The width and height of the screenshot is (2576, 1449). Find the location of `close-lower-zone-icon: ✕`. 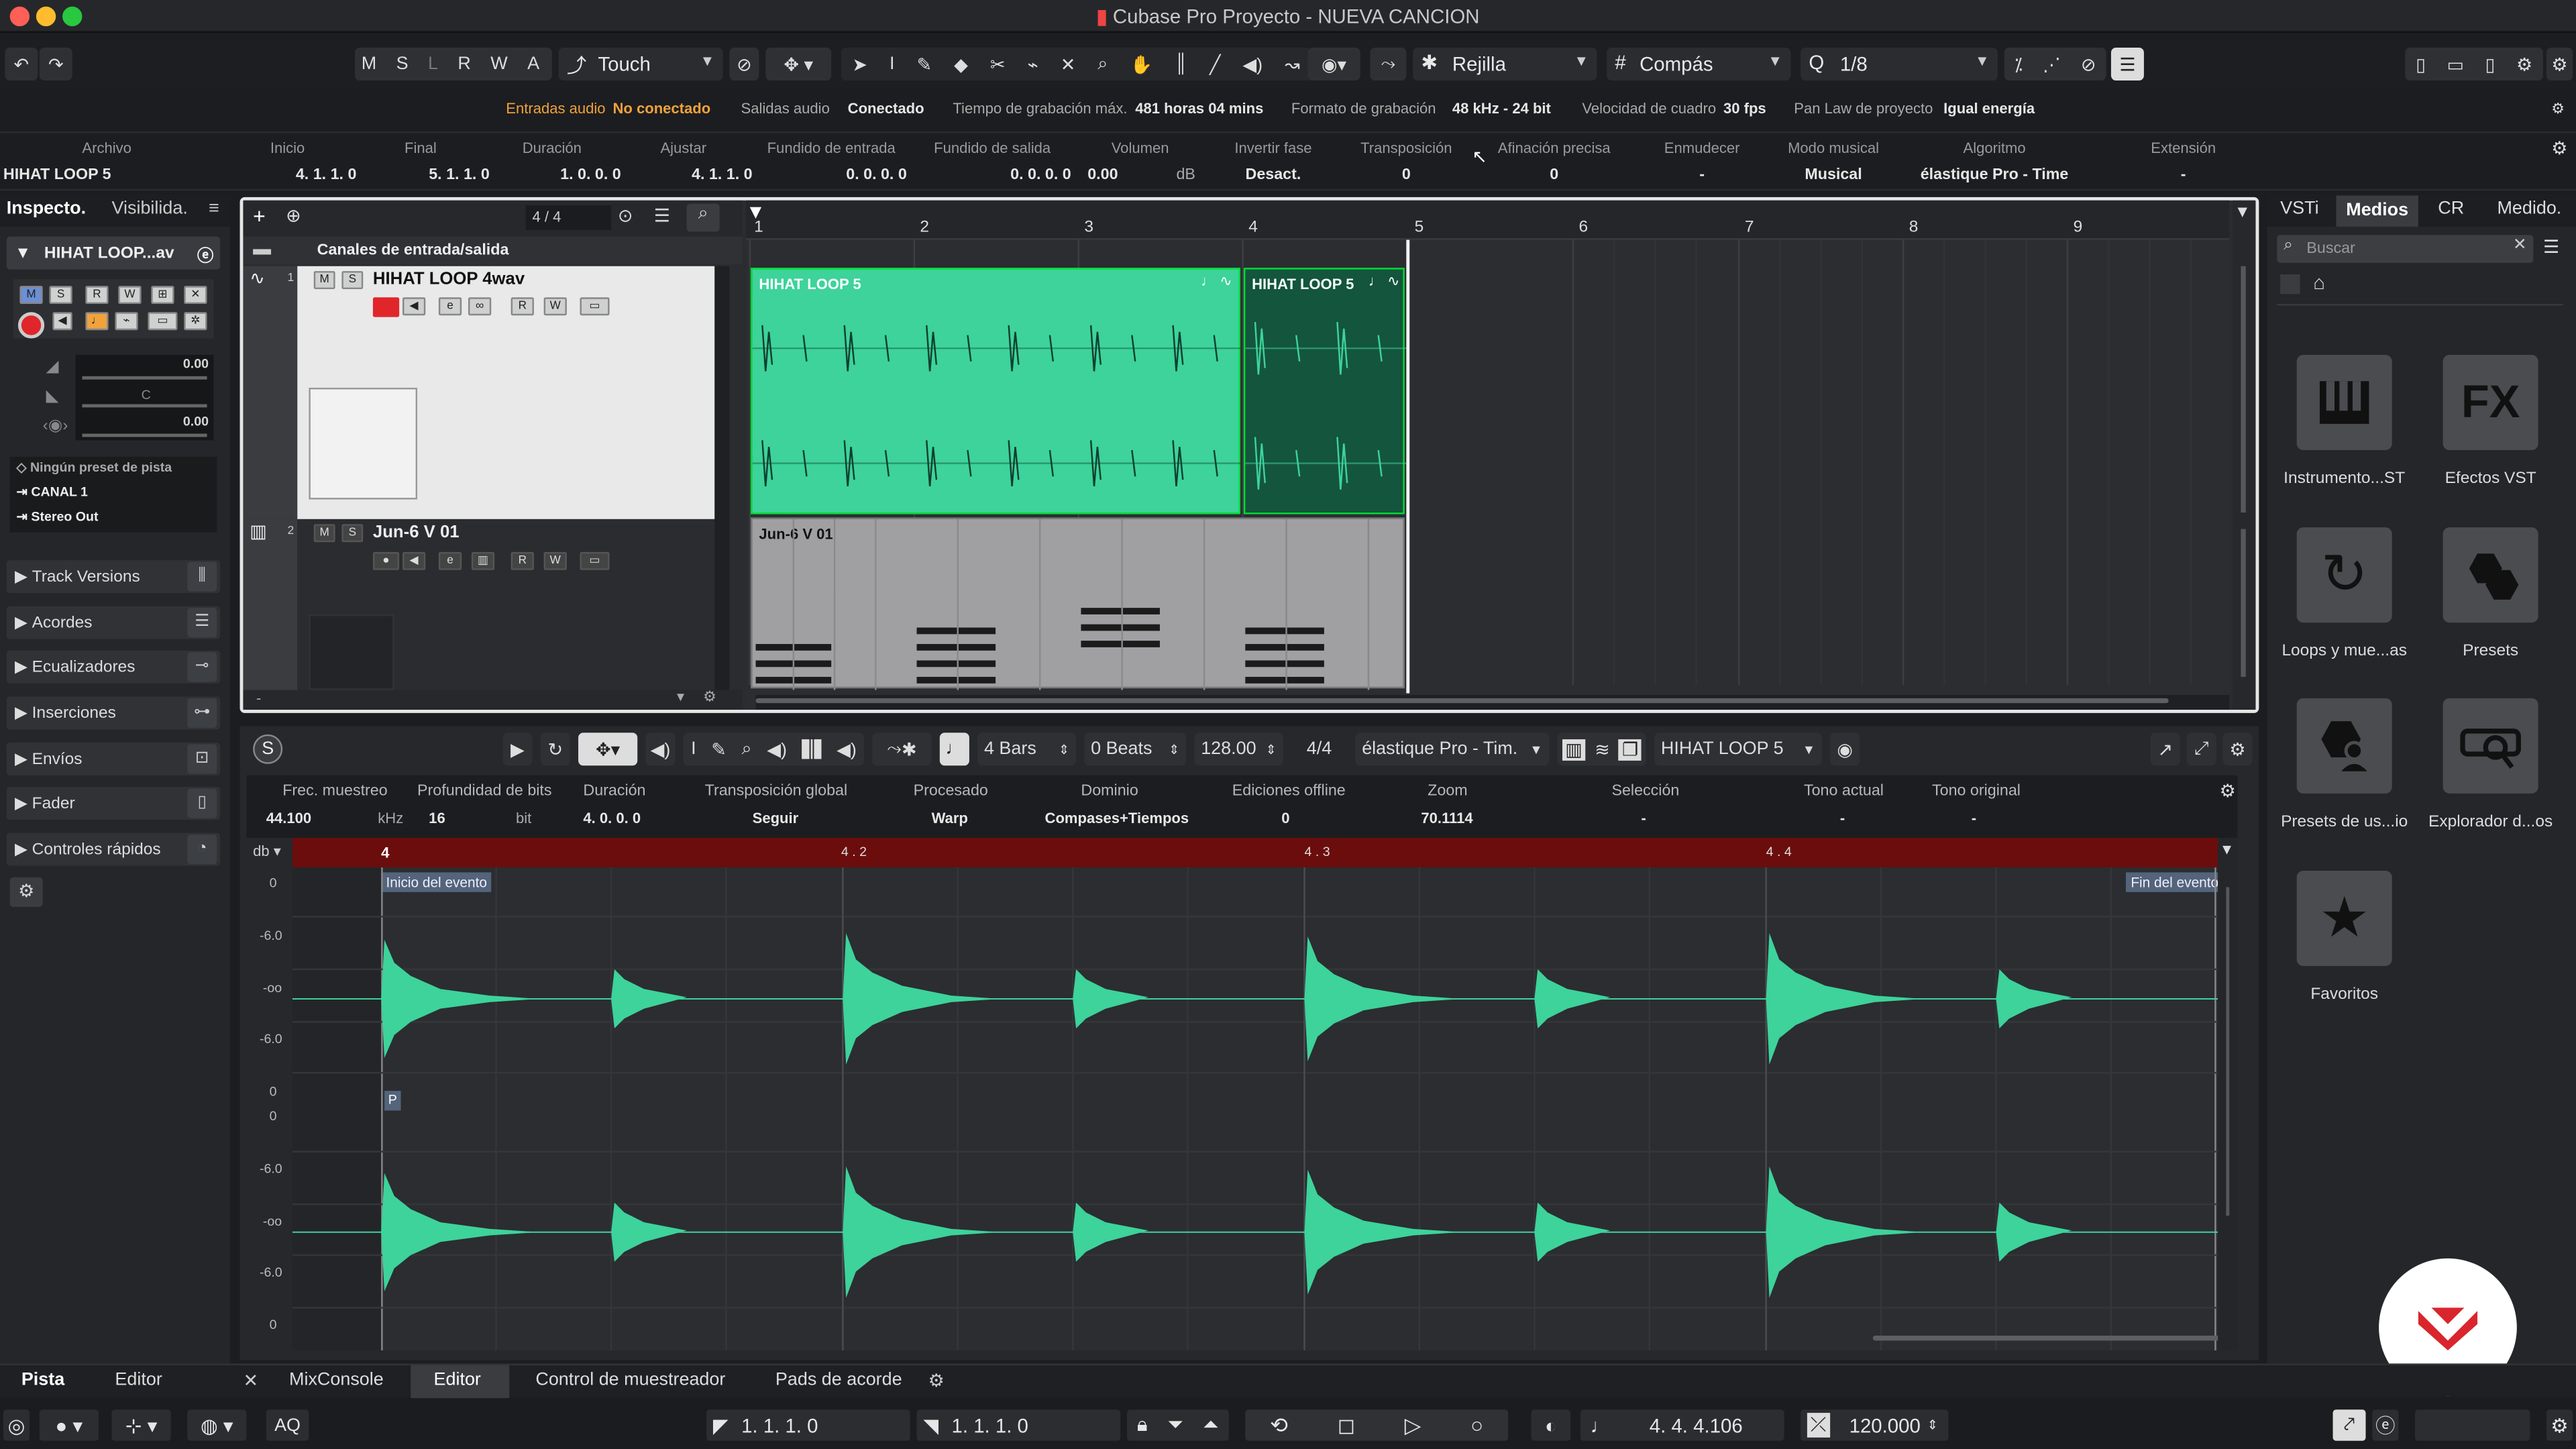

close-lower-zone-icon: ✕ is located at coordinates (250, 1380).